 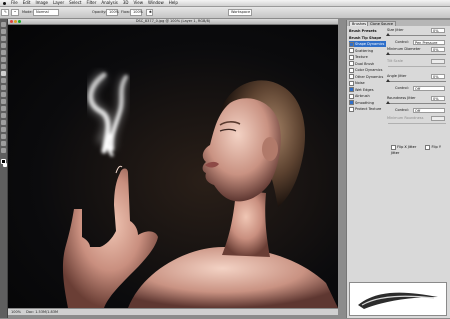 What do you see at coordinates (136, 12) in the screenshot?
I see `flow-field: 100%` at bounding box center [136, 12].